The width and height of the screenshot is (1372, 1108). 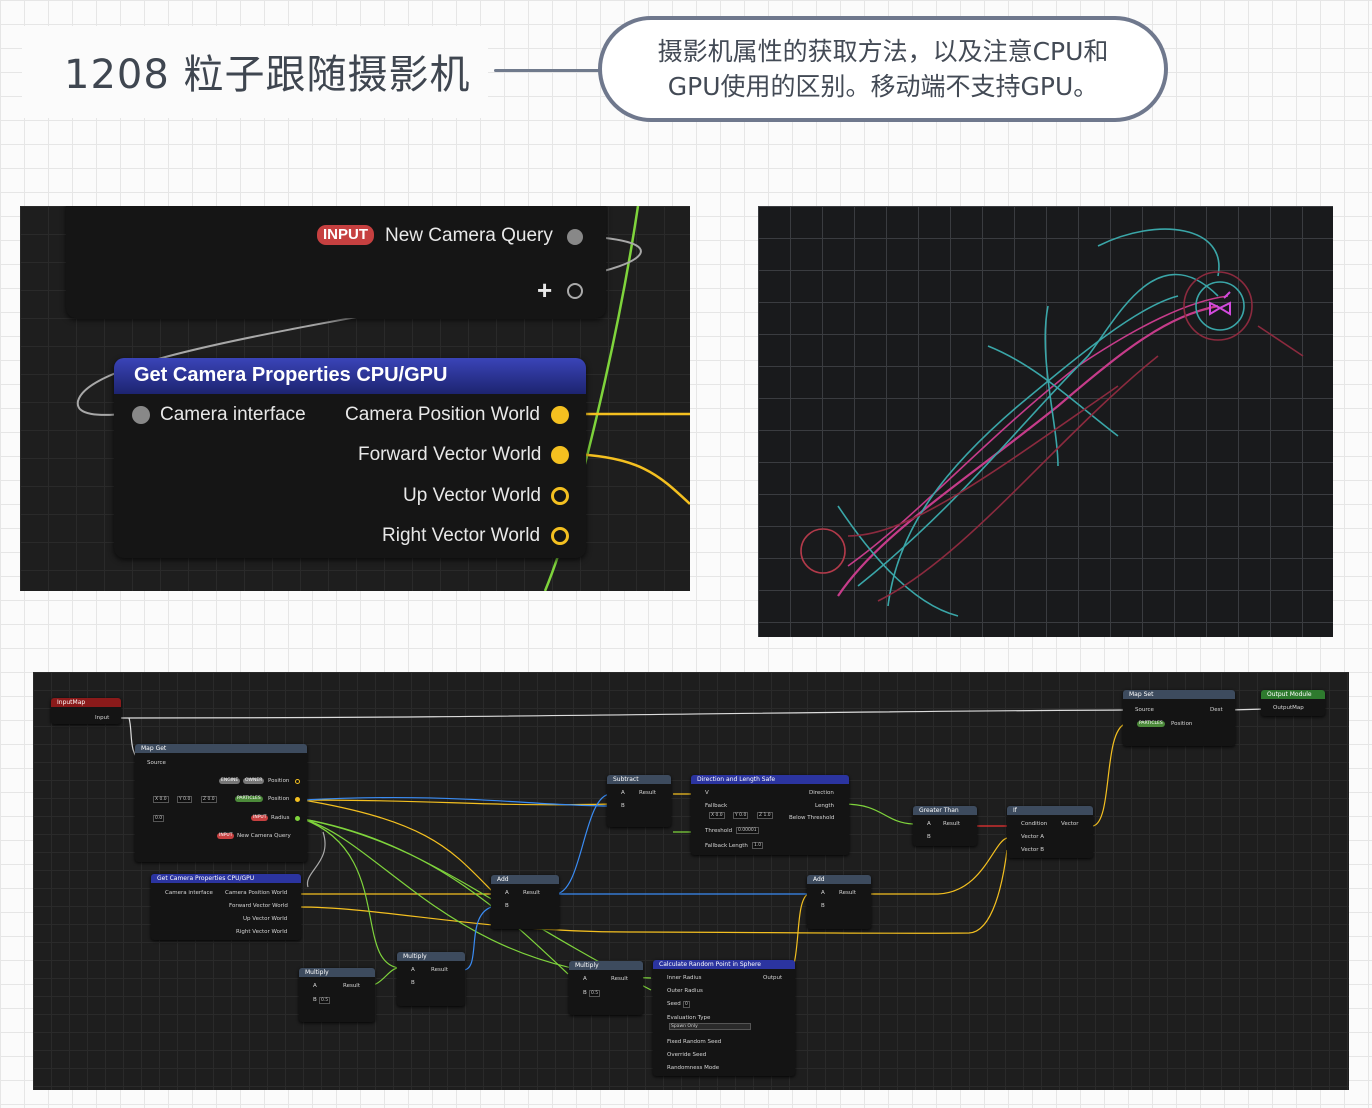 What do you see at coordinates (929, 837) in the screenshot?
I see `greater-b: B` at bounding box center [929, 837].